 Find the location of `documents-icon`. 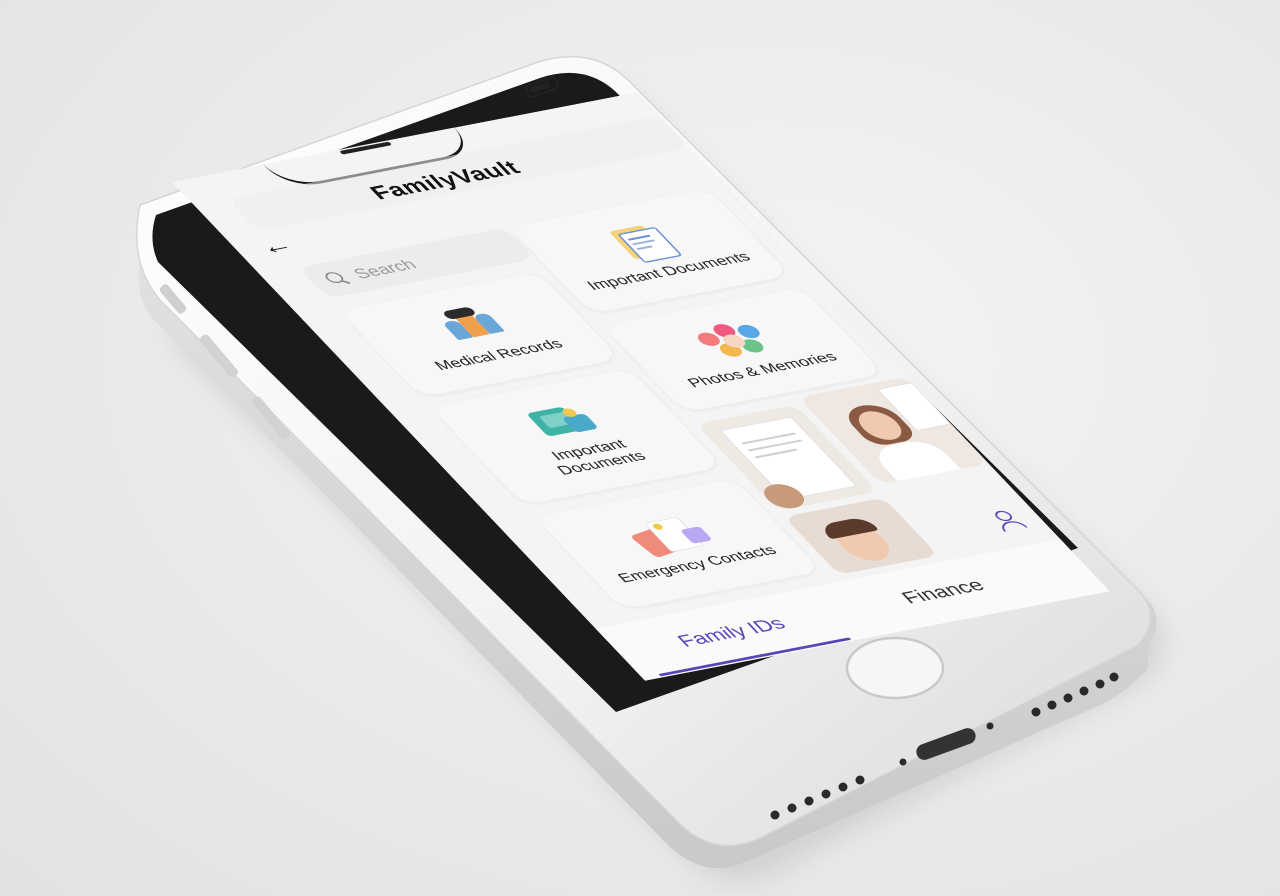

documents-icon is located at coordinates (640, 242).